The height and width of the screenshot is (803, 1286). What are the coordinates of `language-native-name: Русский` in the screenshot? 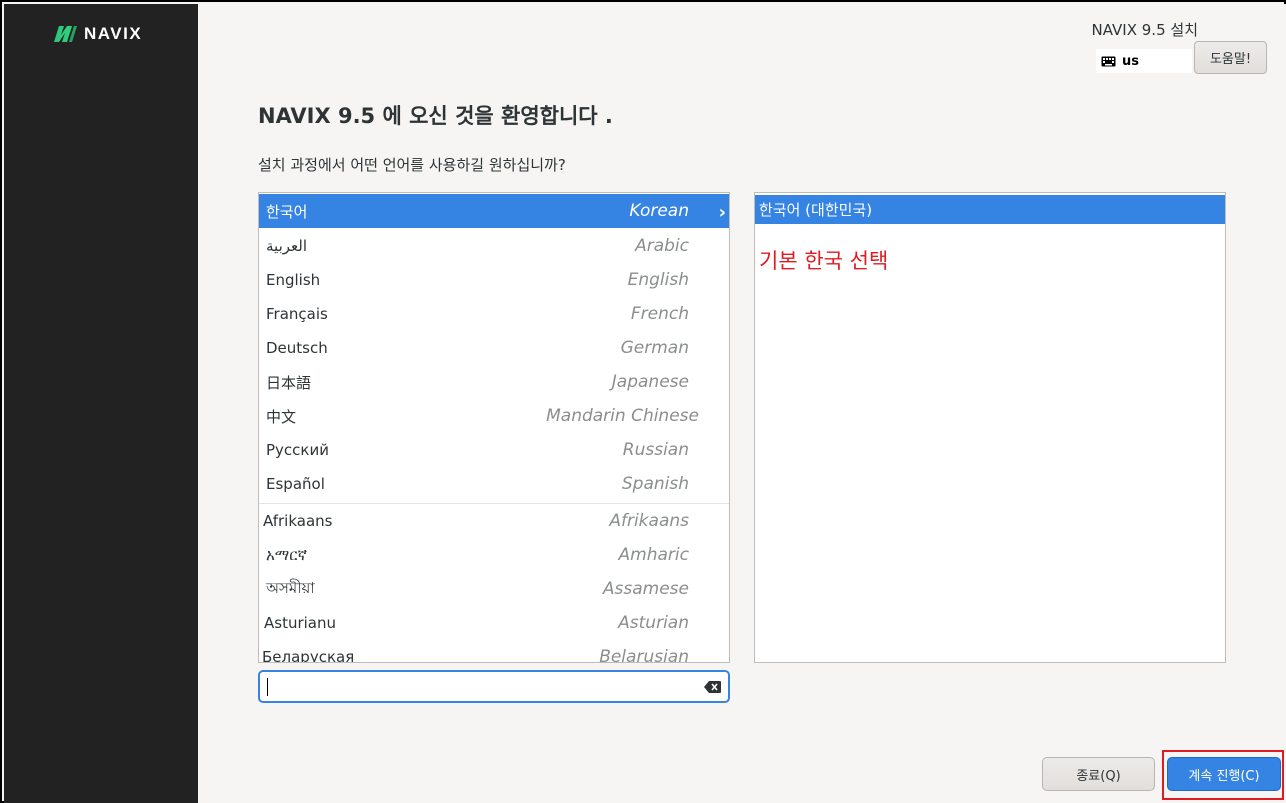 It's located at (297, 450).